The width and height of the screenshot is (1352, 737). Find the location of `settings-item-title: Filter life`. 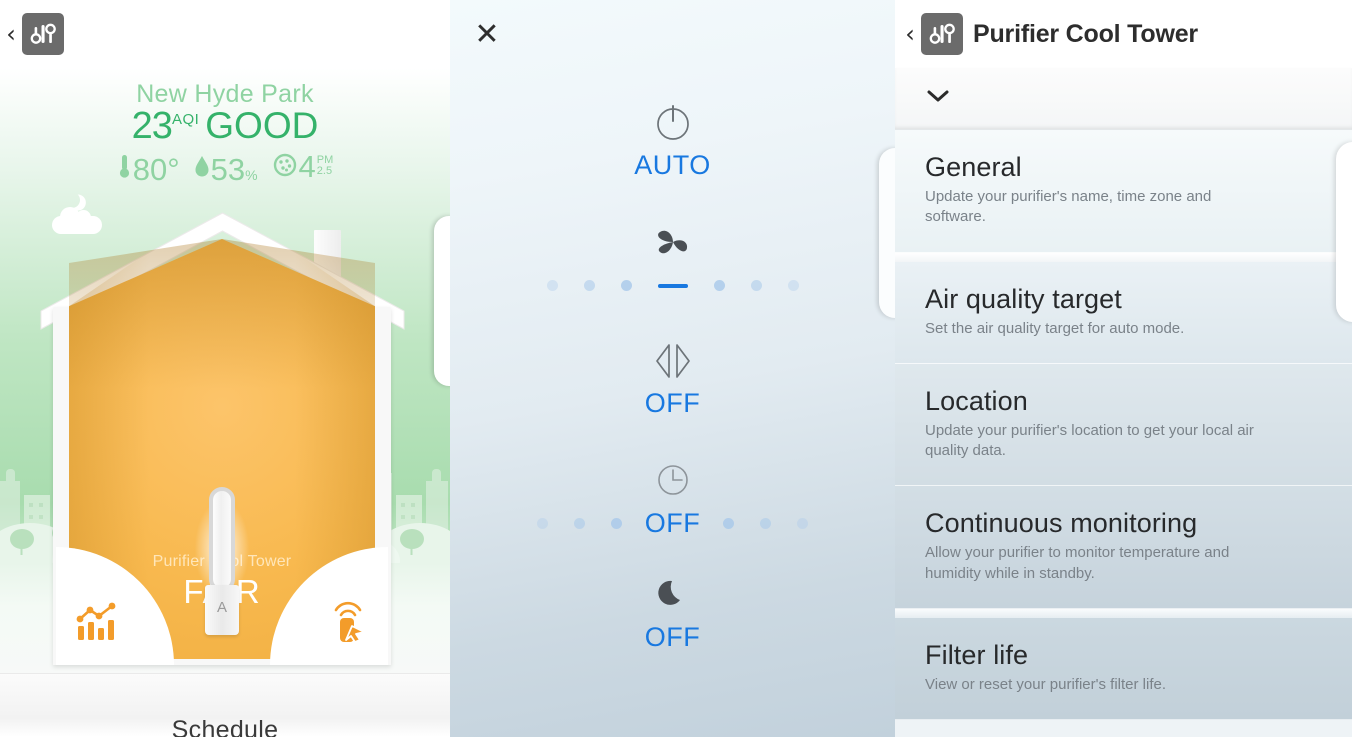

settings-item-title: Filter life is located at coordinates (977, 654).